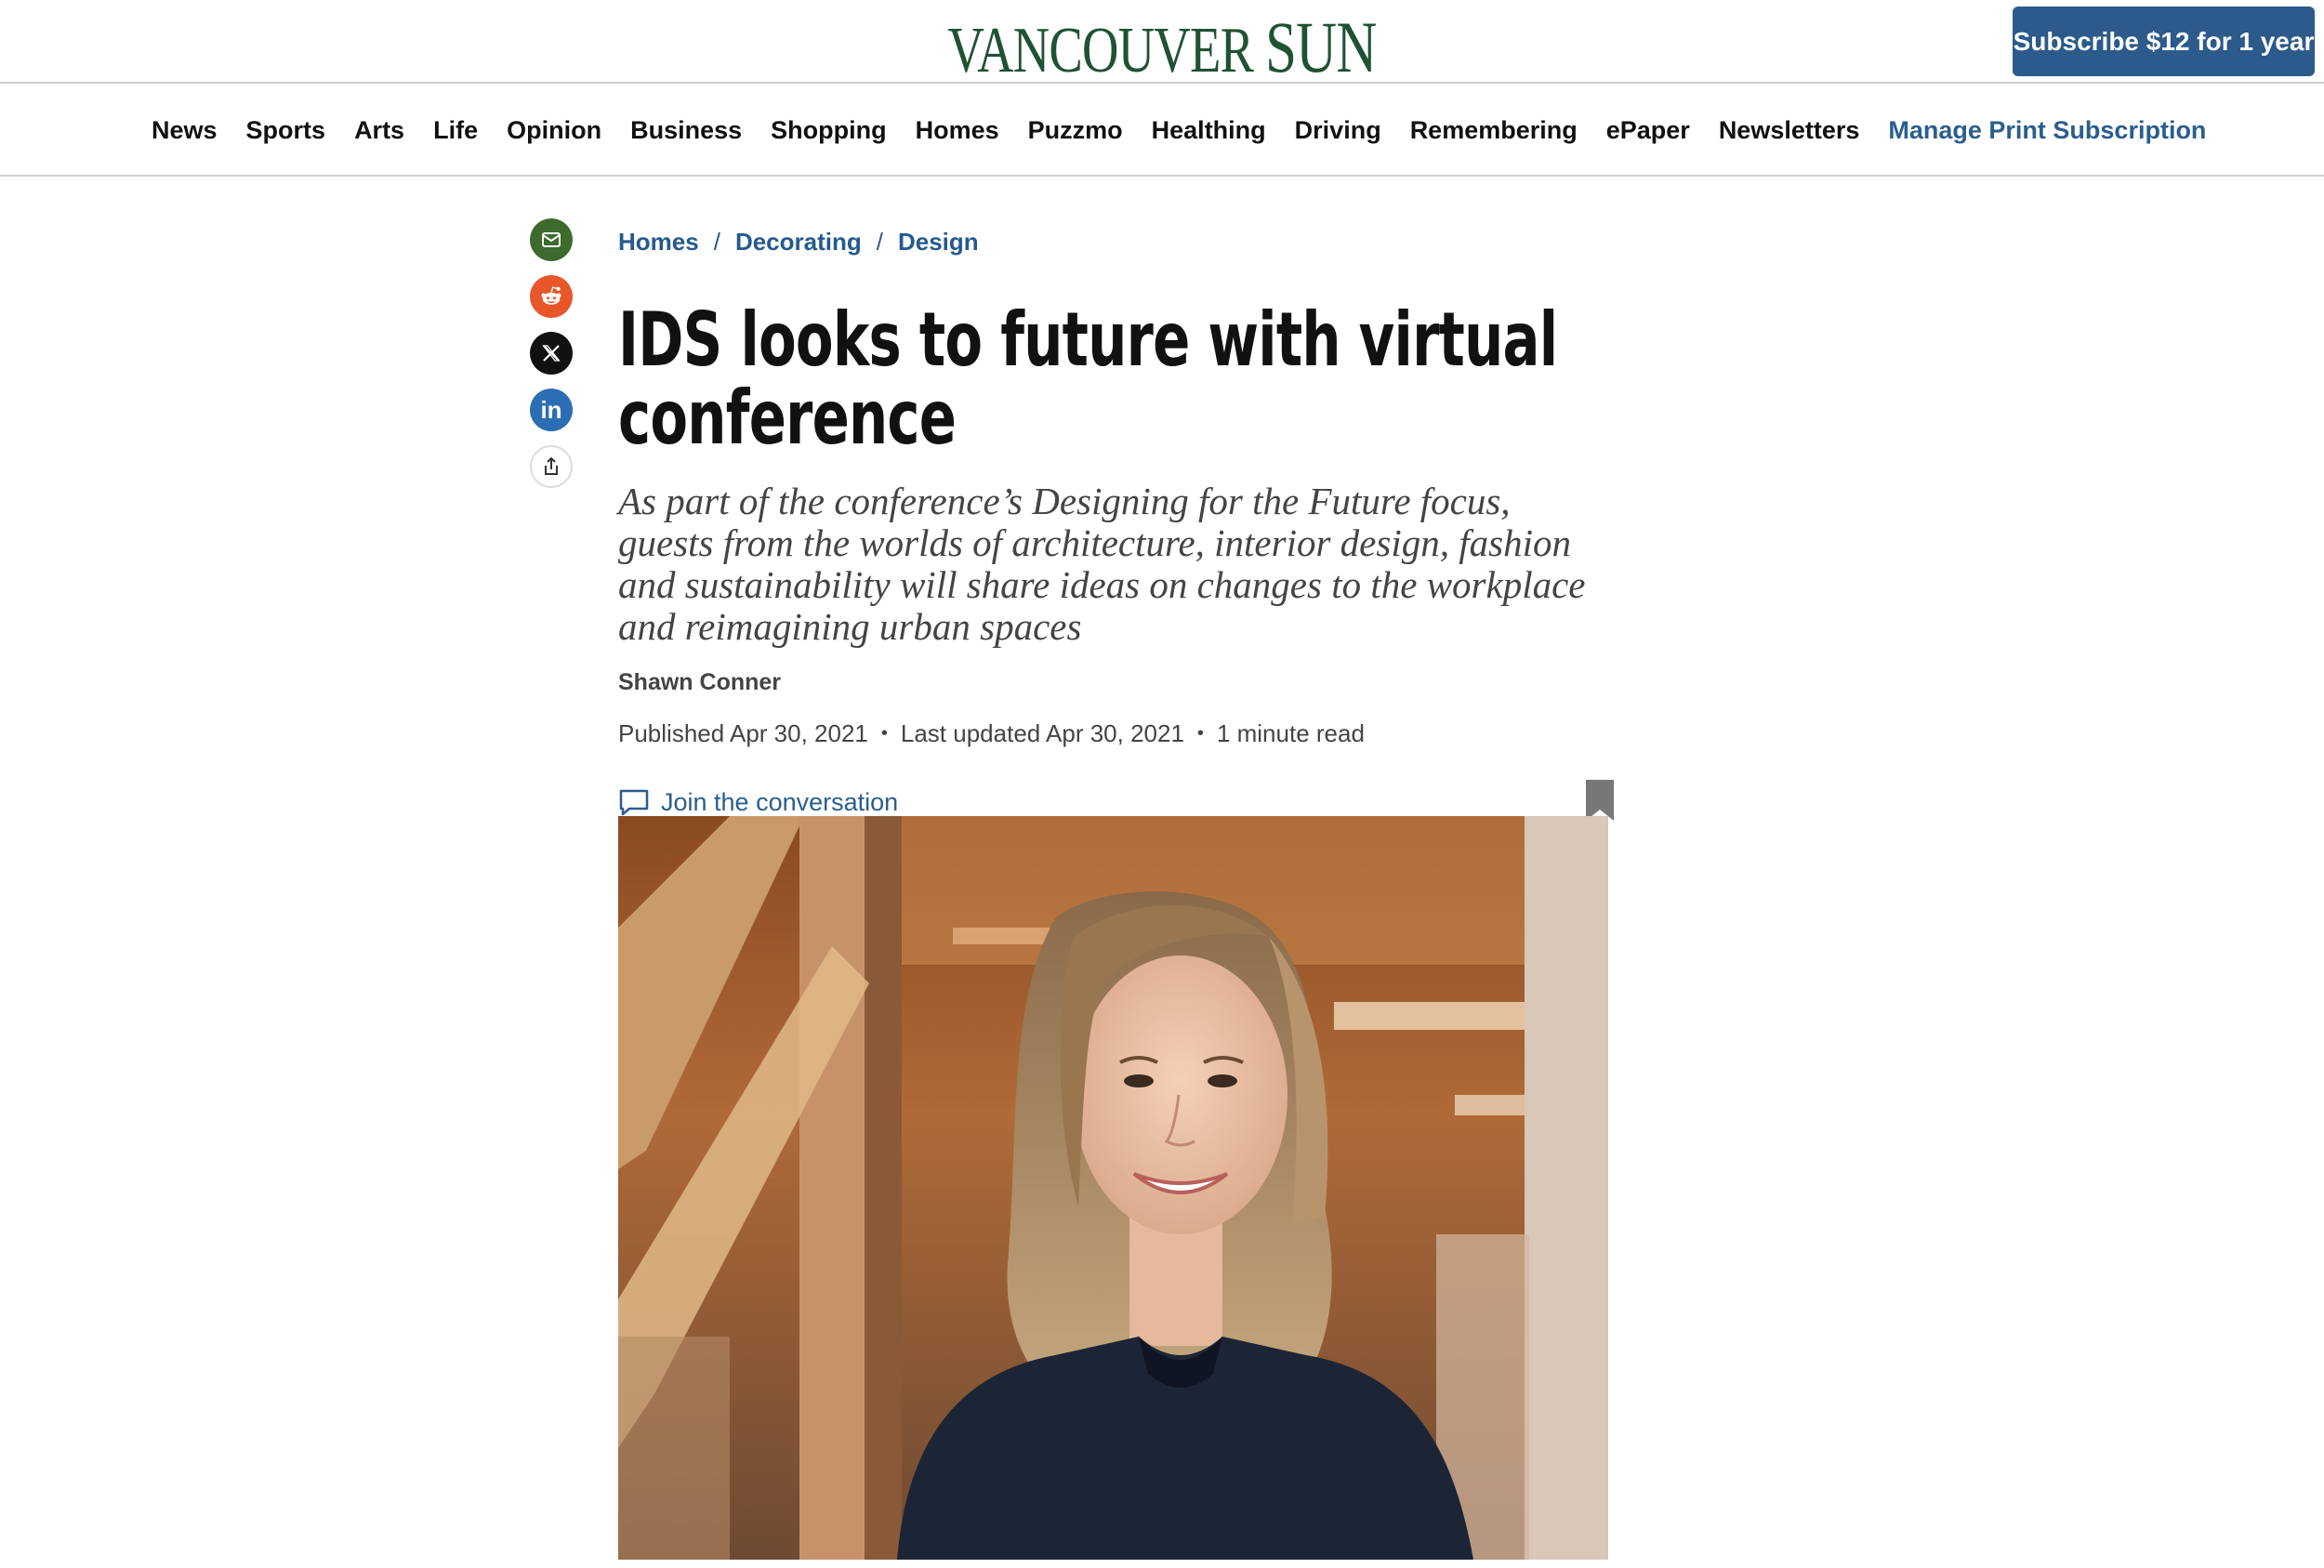  What do you see at coordinates (1209, 130) in the screenshot?
I see `nav-item-healthing: Healthing` at bounding box center [1209, 130].